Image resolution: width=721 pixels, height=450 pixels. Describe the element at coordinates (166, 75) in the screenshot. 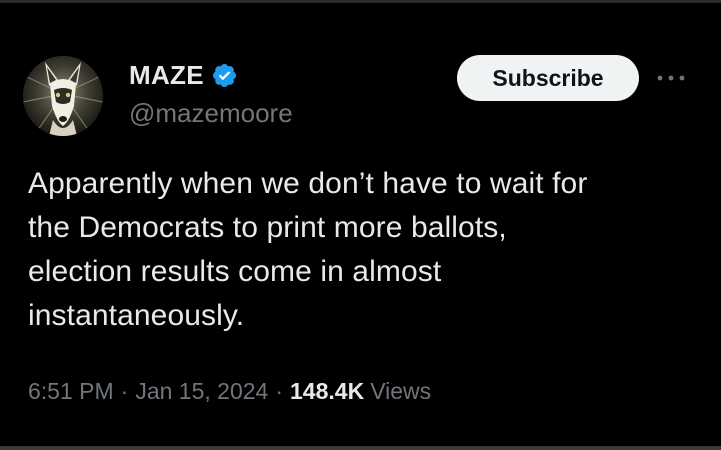

I see `display-name: MAZE` at that location.